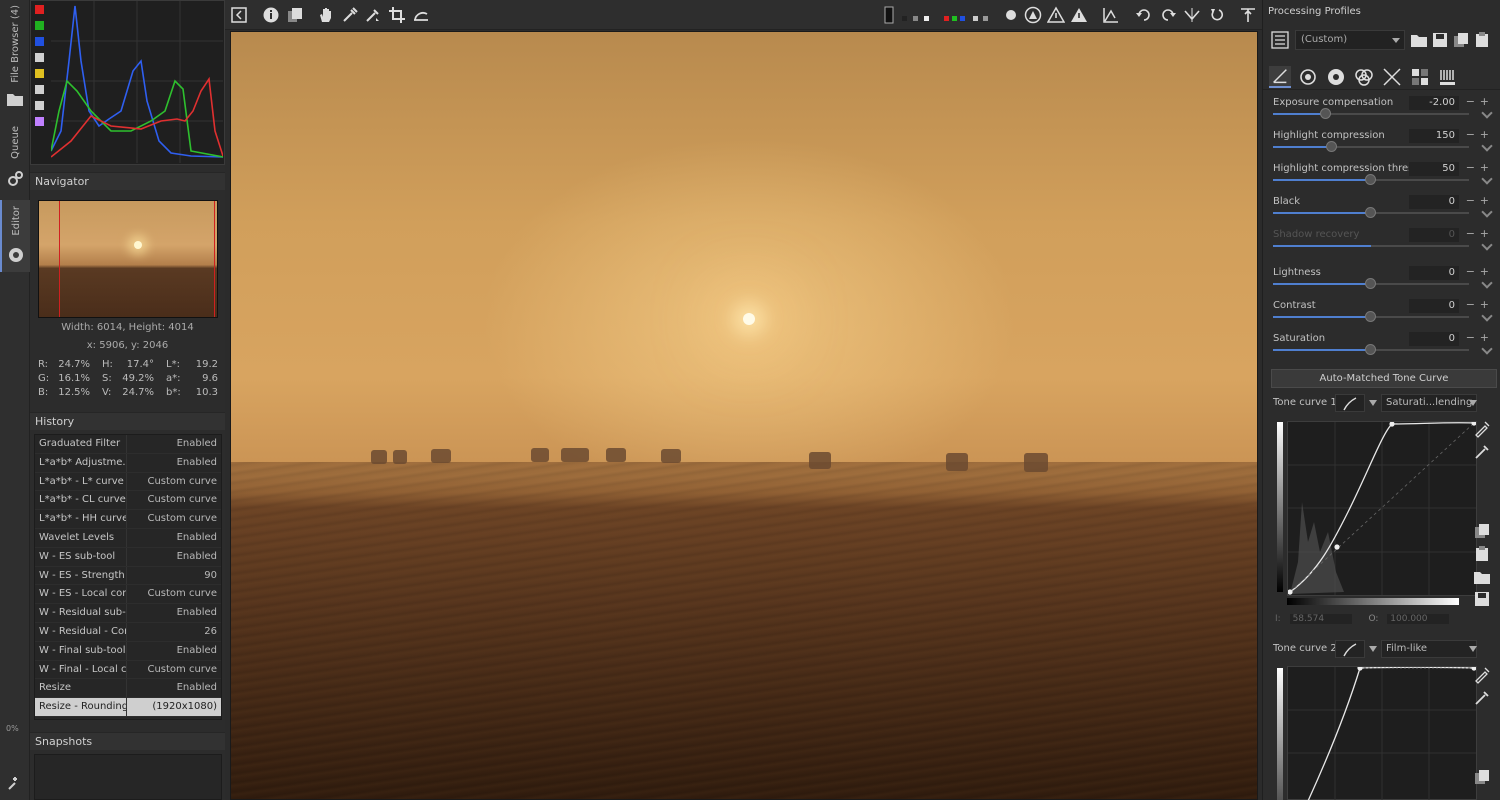 This screenshot has width=1500, height=800. Describe the element at coordinates (128, 444) in the screenshot. I see `history-row: Graduated Filter Enabled` at that location.